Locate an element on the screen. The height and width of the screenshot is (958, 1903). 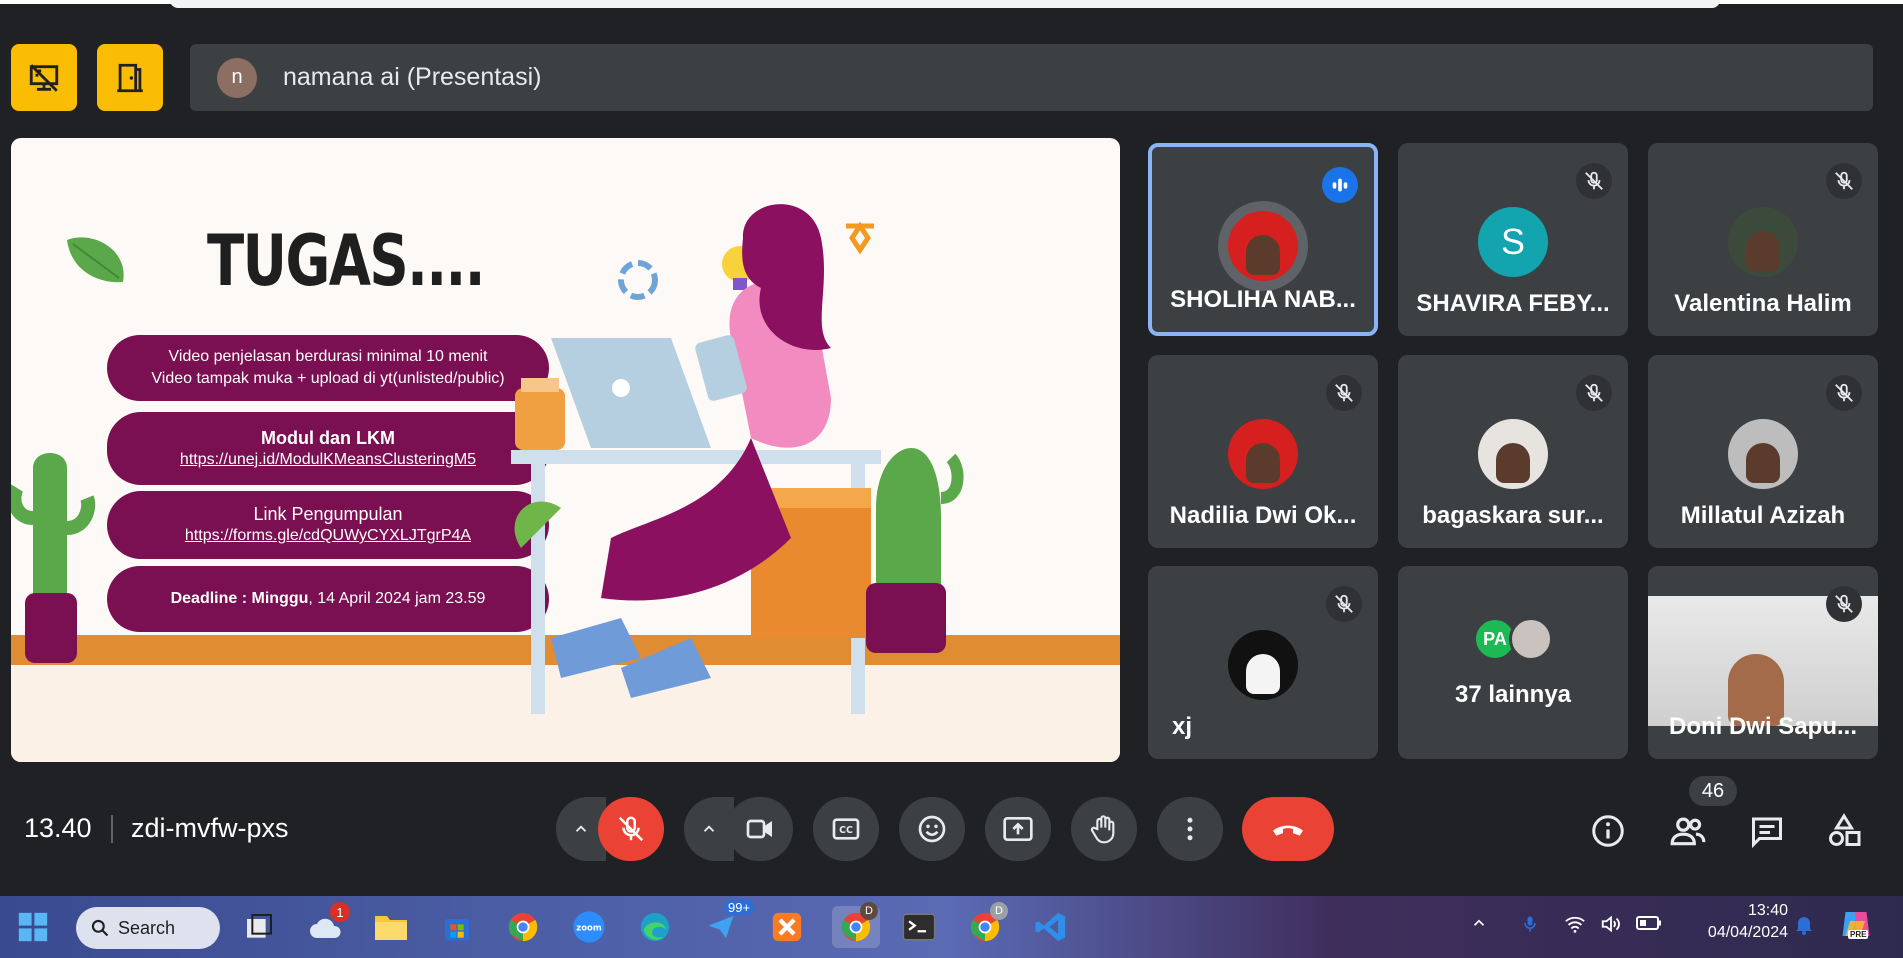
copilot-button: PRE is located at coordinates (1856, 926).